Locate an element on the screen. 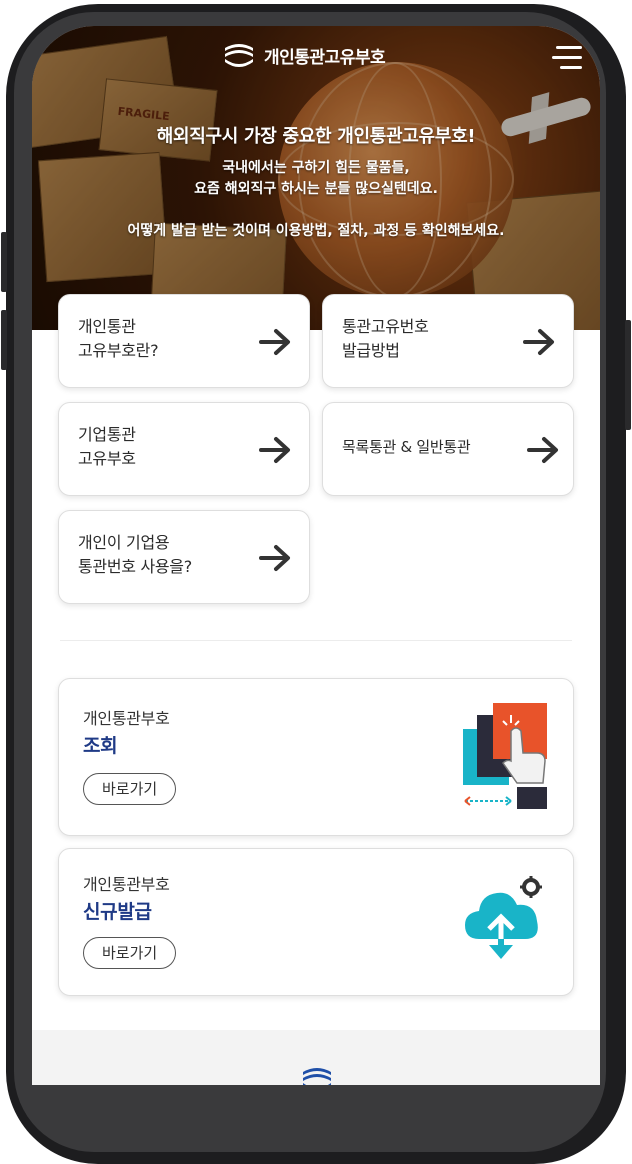 The width and height of the screenshot is (632, 1164). menu-card-issue-method: 통관고유번호 발급방법 is located at coordinates (448, 341).